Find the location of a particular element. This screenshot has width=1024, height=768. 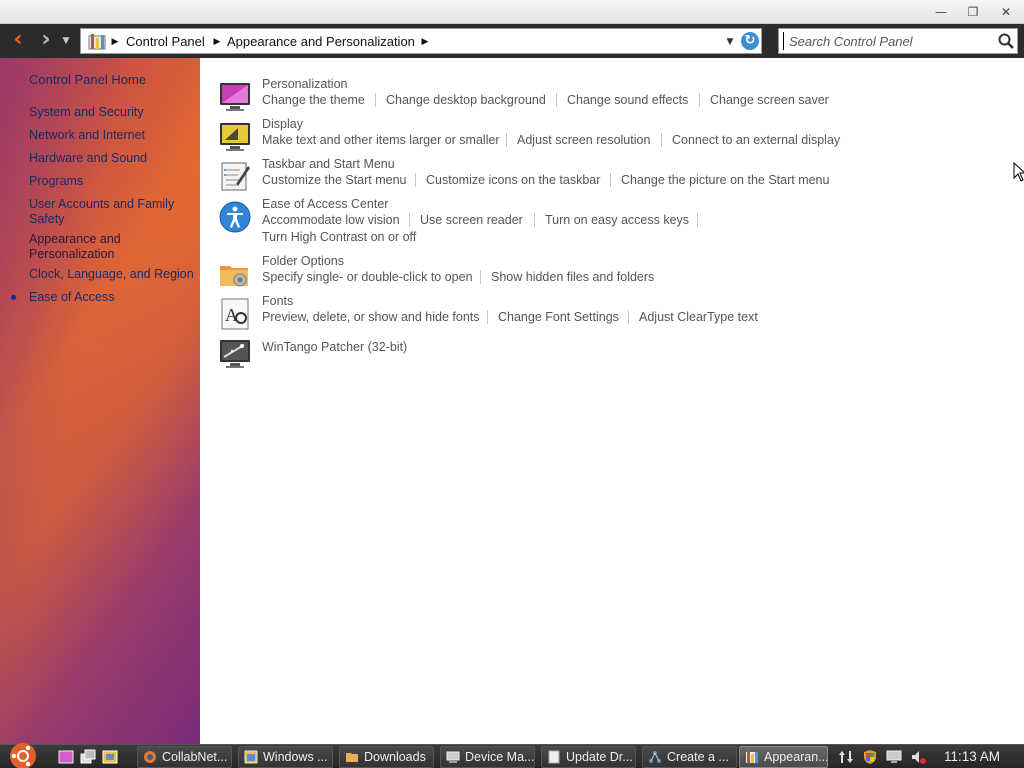

search-icon is located at coordinates (1006, 41).